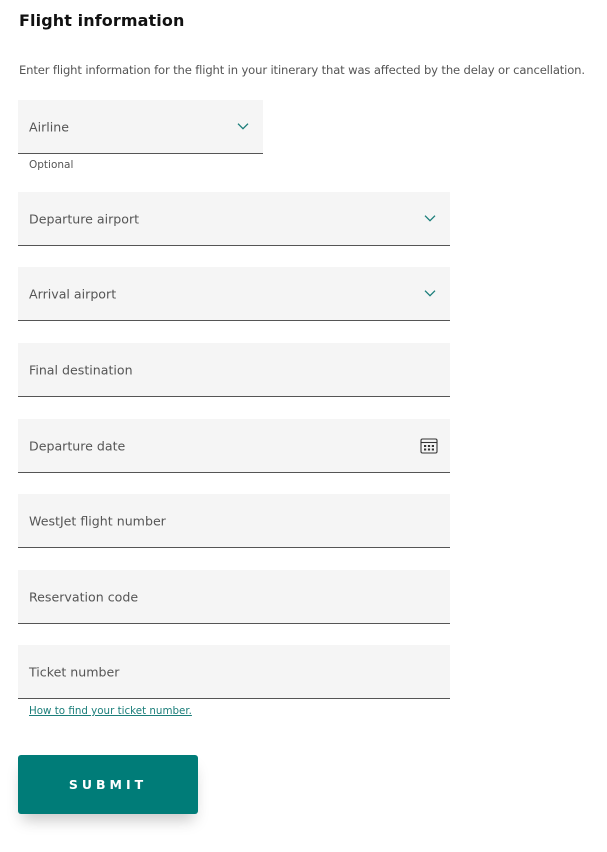 The image size is (607, 852). What do you see at coordinates (84, 218) in the screenshot?
I see `departure-airport-label: Departure airport` at bounding box center [84, 218].